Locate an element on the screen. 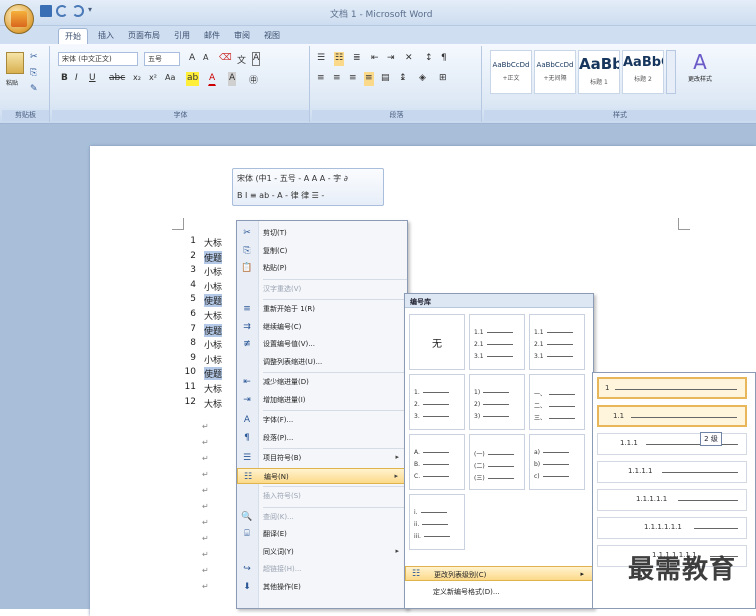 The width and height of the screenshot is (756, 616). numbering-none-cell: 无 is located at coordinates (437, 342).